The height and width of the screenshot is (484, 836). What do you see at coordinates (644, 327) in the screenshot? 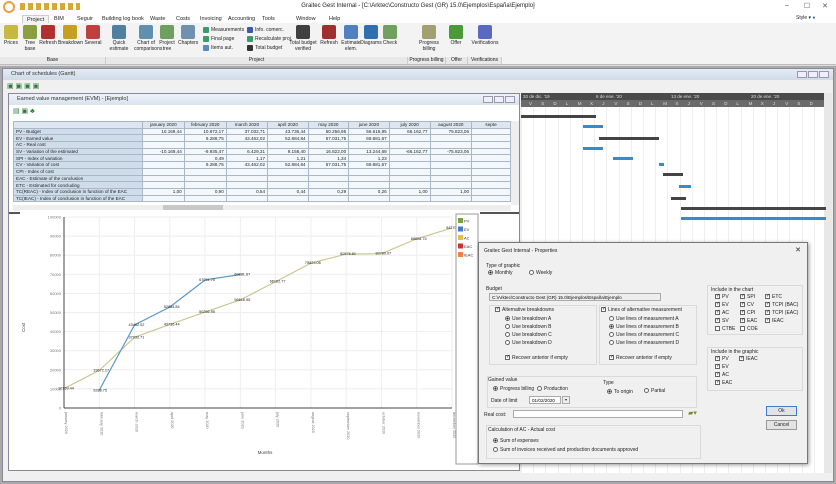
I see `lines-radio-1: Use lines of measurement B` at bounding box center [644, 327].